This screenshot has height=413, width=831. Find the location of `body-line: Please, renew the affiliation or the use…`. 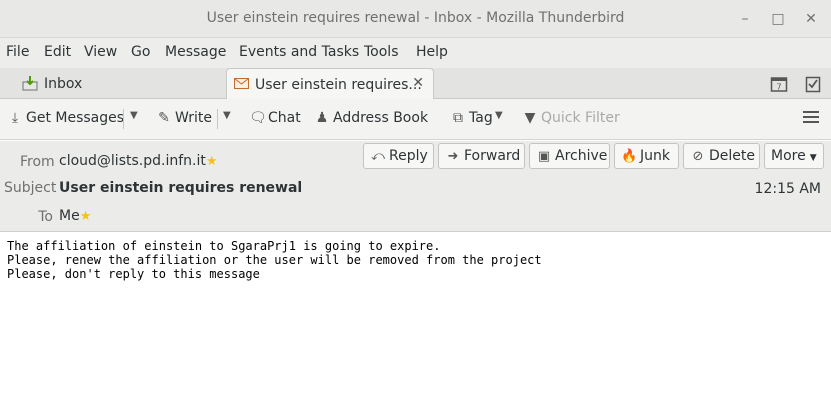

body-line: Please, renew the affiliation or the use… is located at coordinates (274, 260).